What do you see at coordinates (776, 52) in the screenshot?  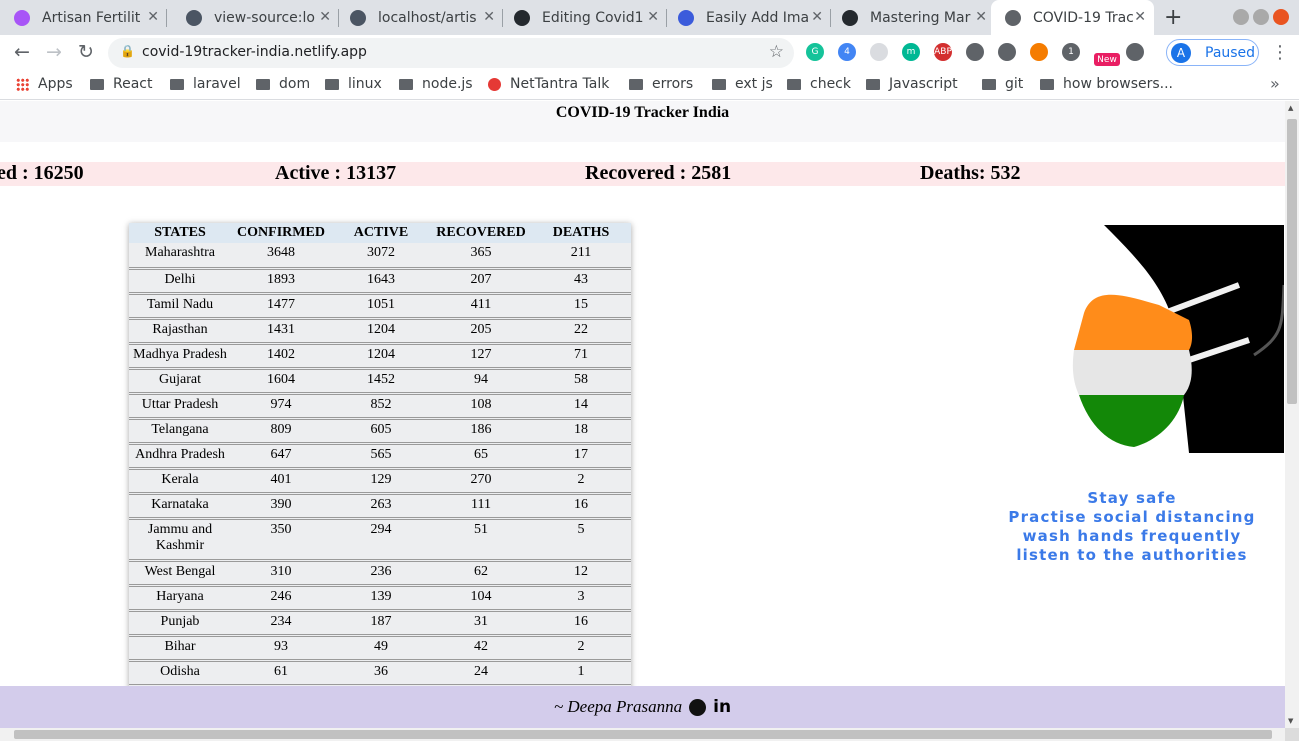 I see `bookmark-star-icon: ☆` at bounding box center [776, 52].